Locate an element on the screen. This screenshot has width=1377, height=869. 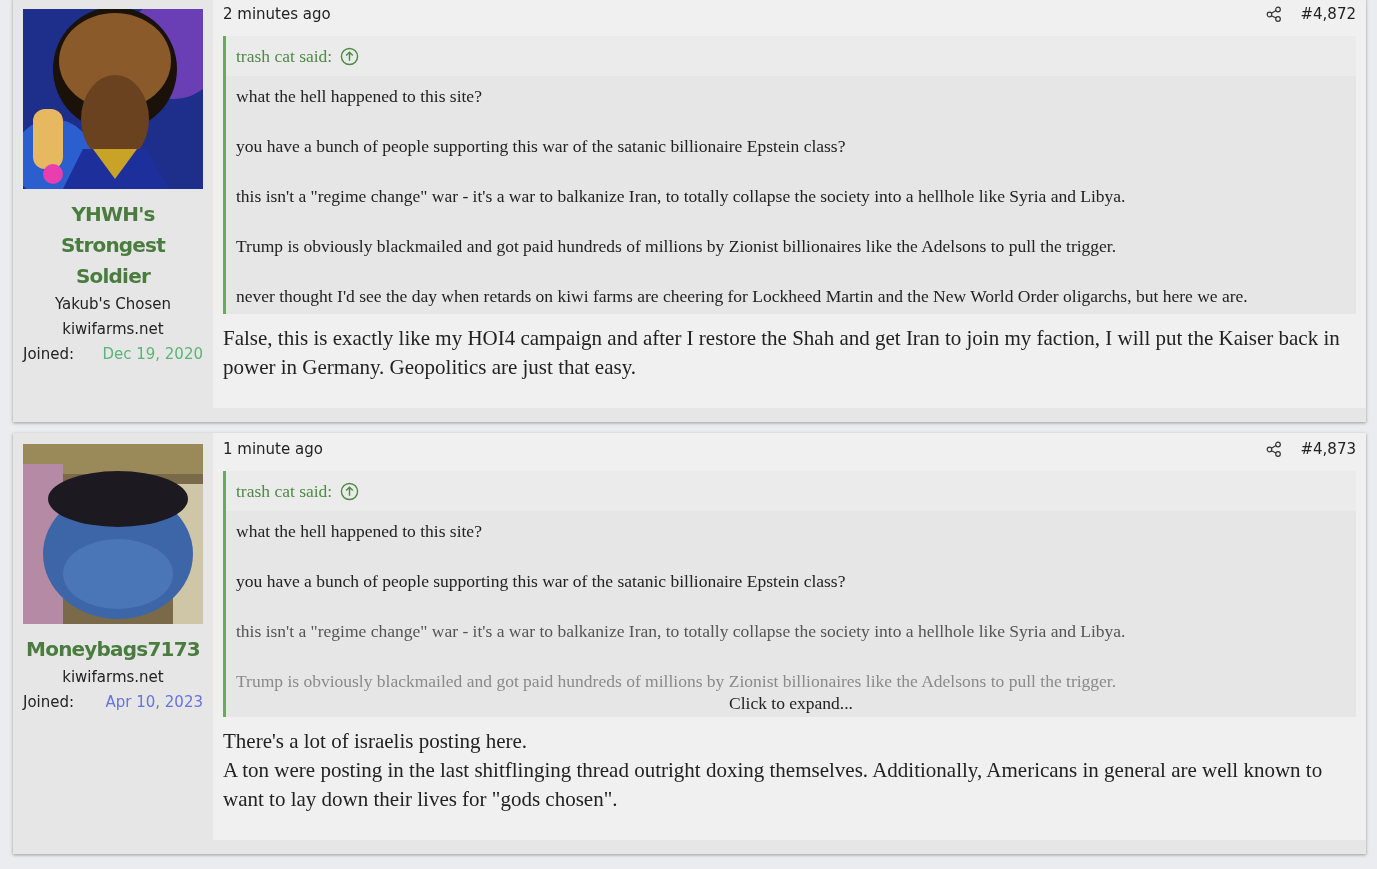
joined-date: Dec 19, 2020 is located at coordinates (152, 354).